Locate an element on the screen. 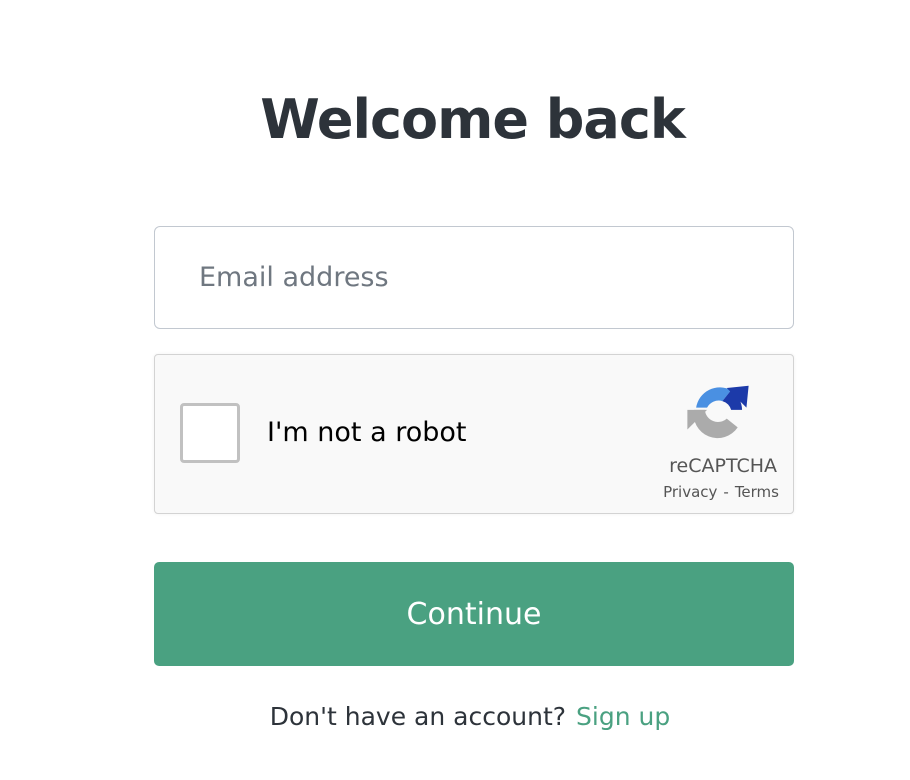 Image resolution: width=910 pixels, height=780 pixels. recaptcha-widget: I'm not a robot reCAPTCHA Privacy - Terms is located at coordinates (474, 434).